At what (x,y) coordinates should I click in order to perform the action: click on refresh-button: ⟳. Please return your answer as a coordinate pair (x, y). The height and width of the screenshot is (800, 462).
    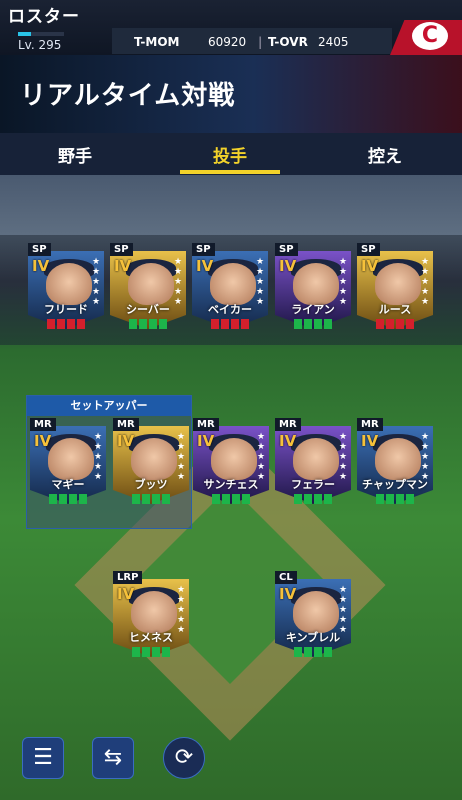
    Looking at the image, I should click on (184, 758).